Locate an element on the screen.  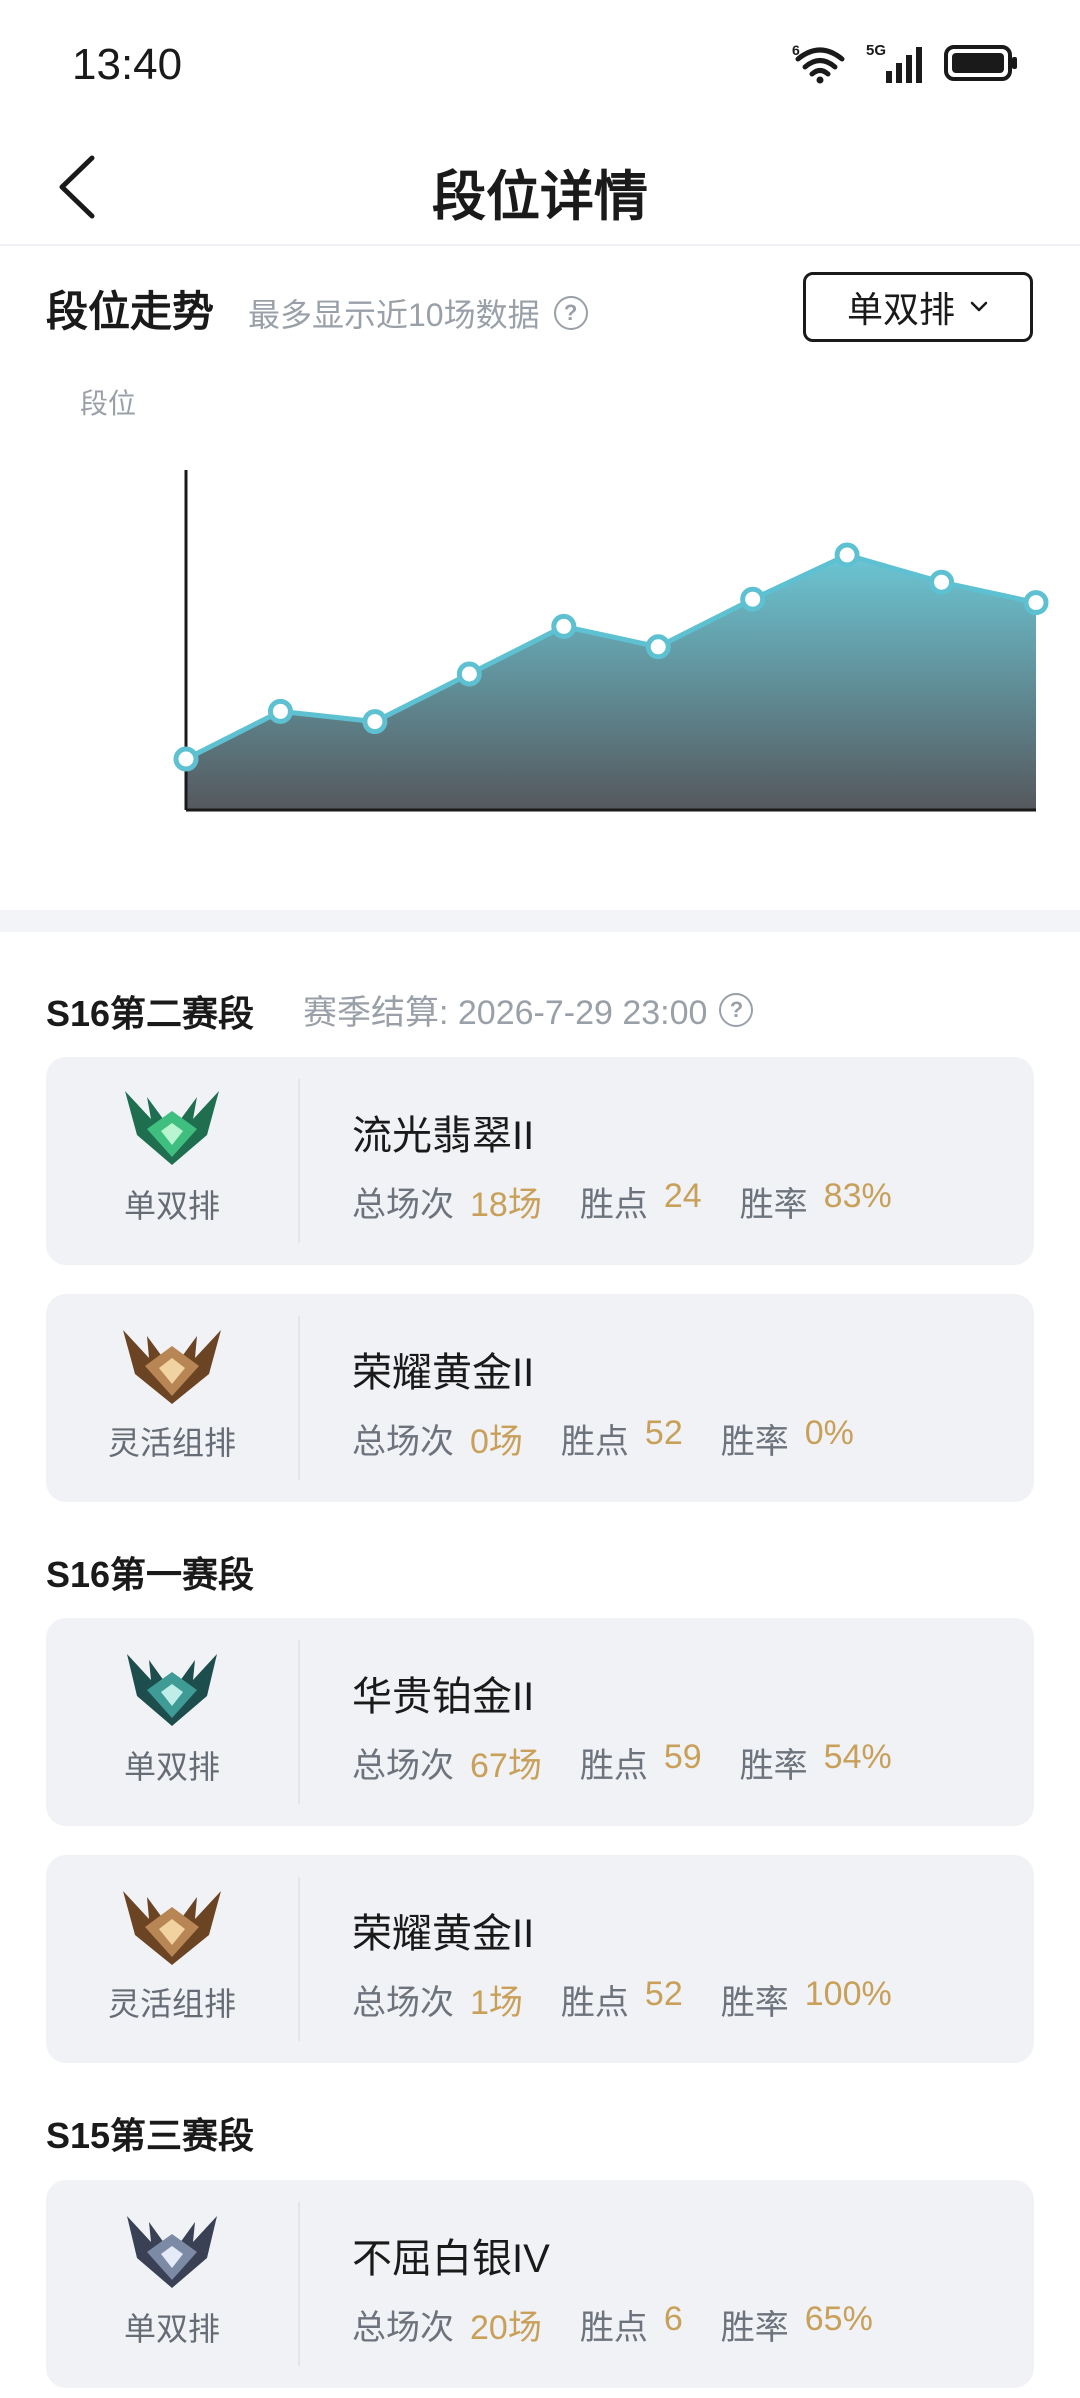
points-value: 24 is located at coordinates (682, 1196).